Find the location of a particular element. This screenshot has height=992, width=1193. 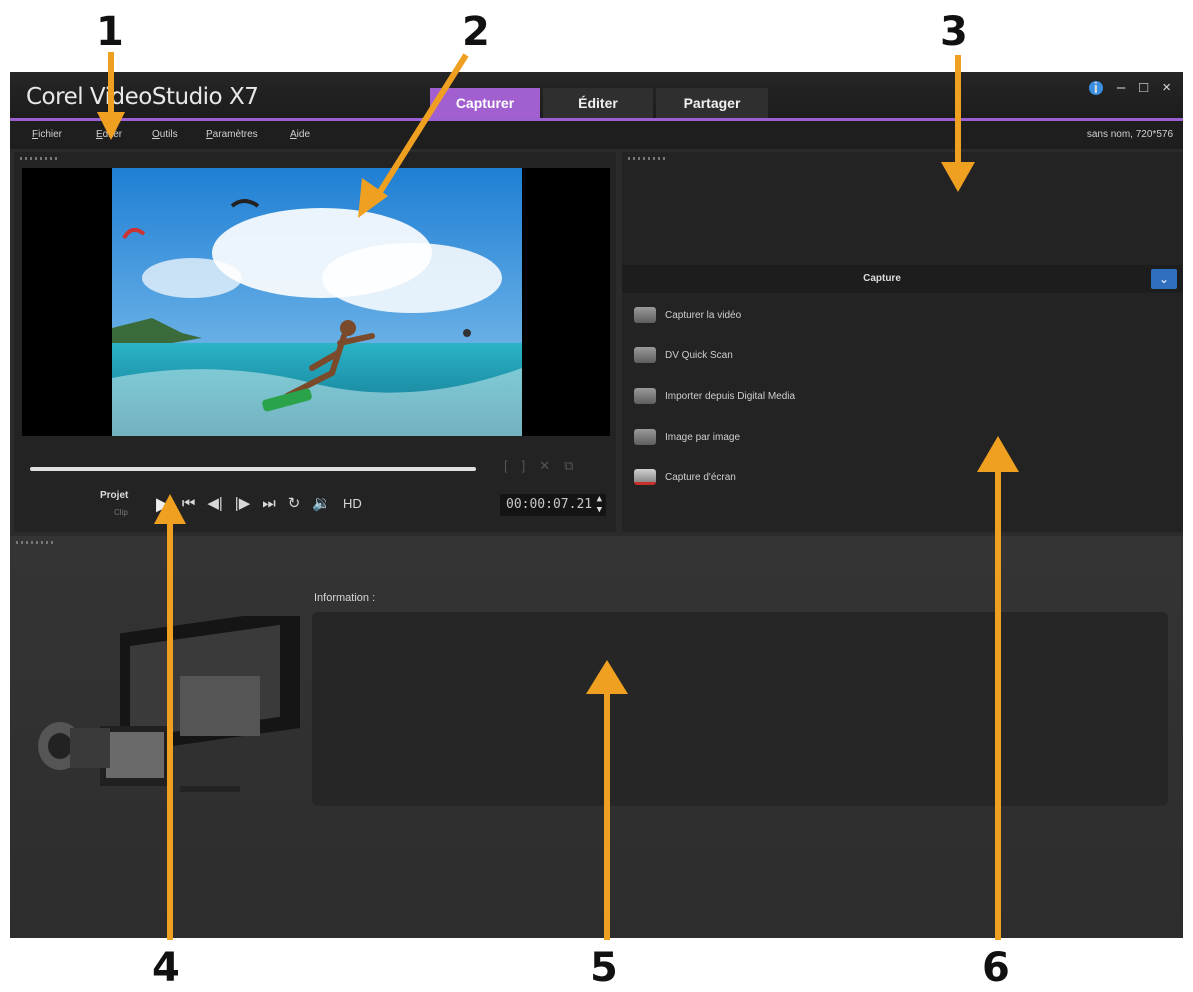

tab-editer: Éditer is located at coordinates (598, 103).